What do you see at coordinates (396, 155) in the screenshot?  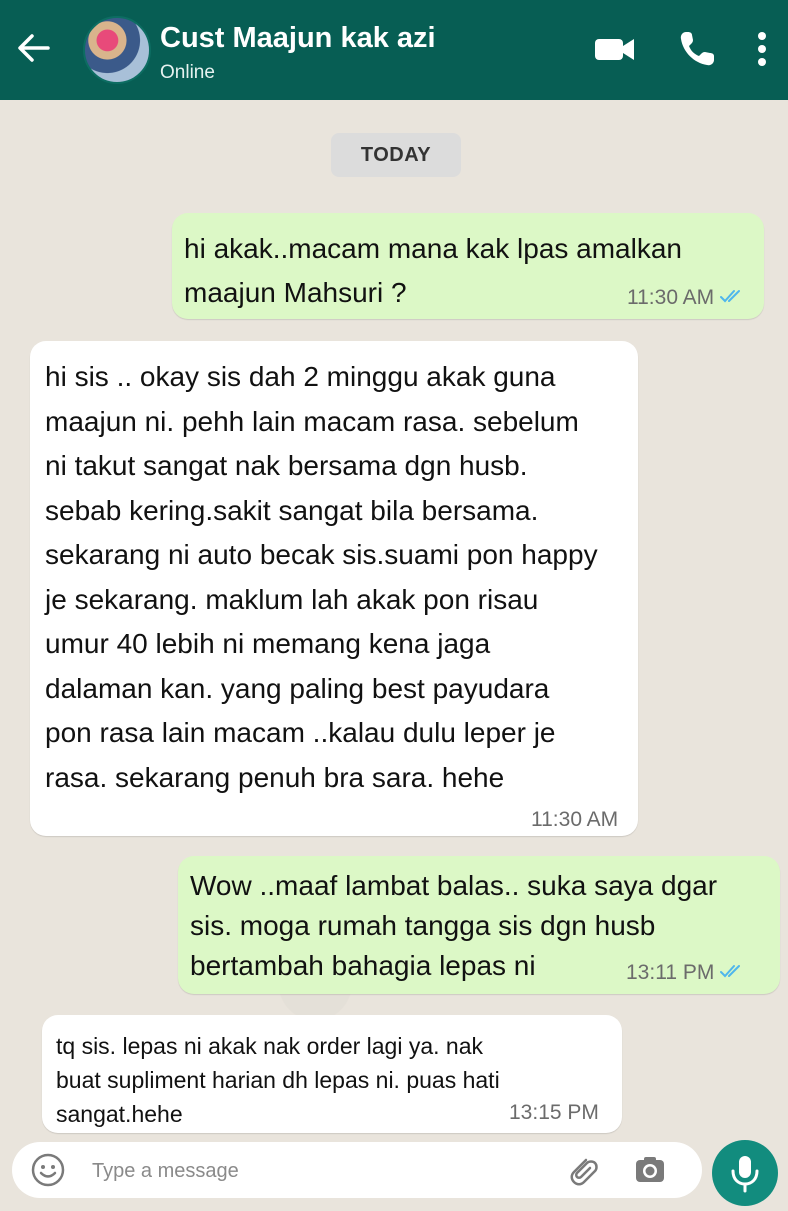 I see `day-separator: TODAY` at bounding box center [396, 155].